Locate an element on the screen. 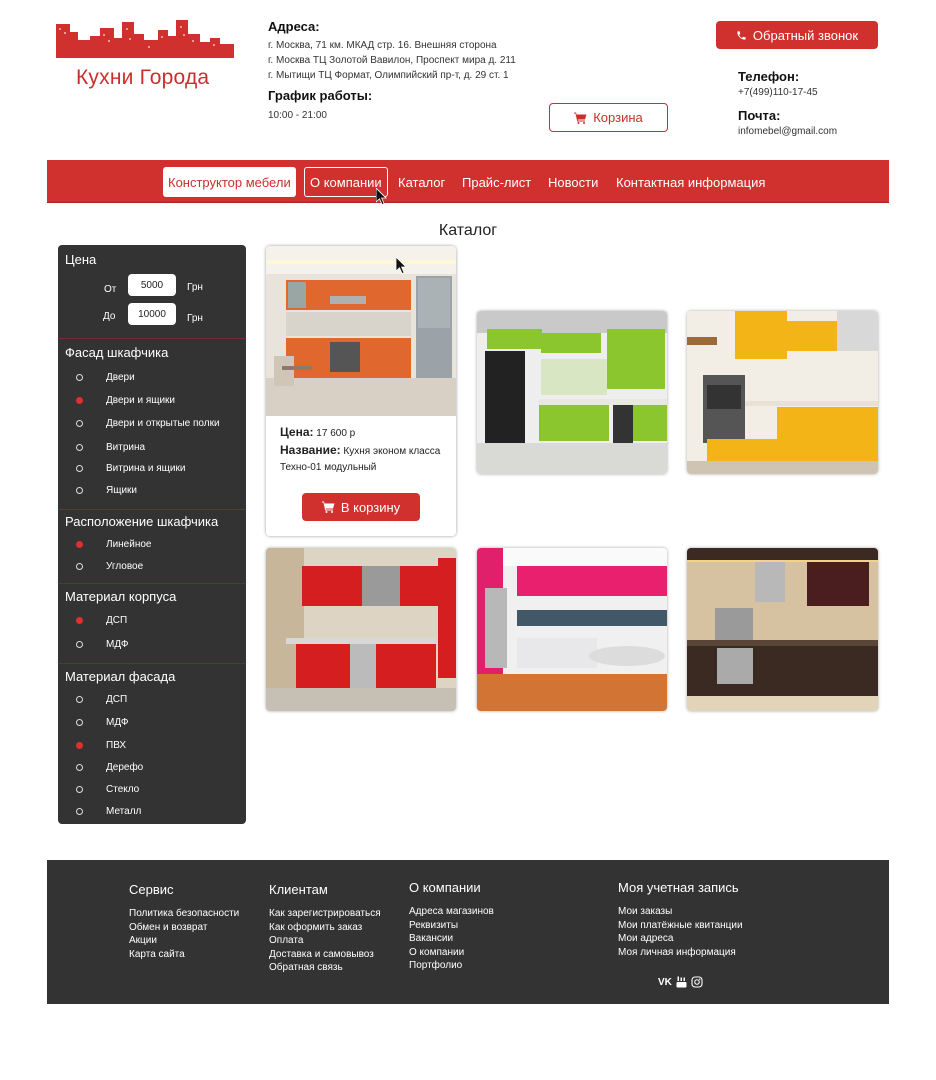 The height and width of the screenshot is (1080, 936). footer-link: Моя личная информация is located at coordinates (680, 953).